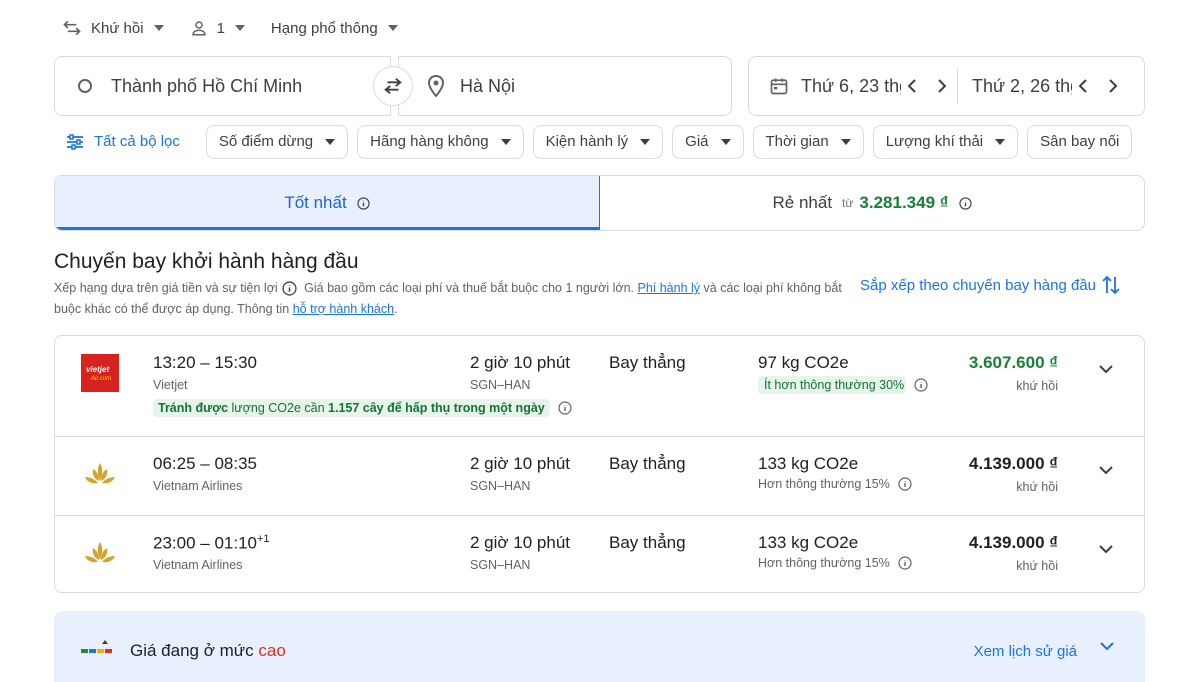 The height and width of the screenshot is (682, 1200). I want to click on tab-best: Tốt nhất, so click(327, 203).